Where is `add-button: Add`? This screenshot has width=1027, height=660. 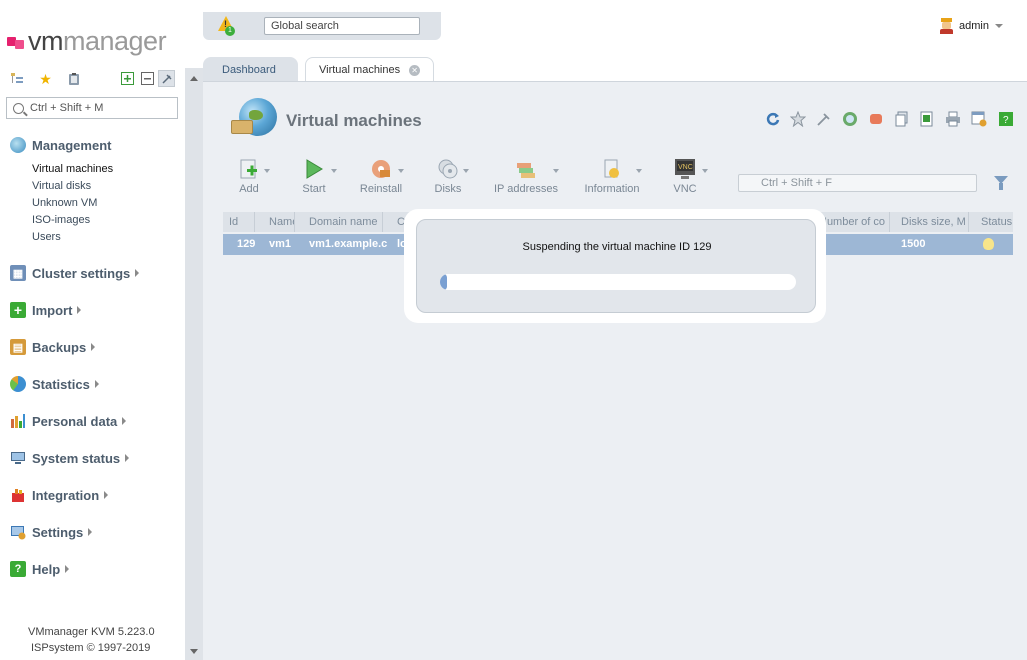 add-button: Add is located at coordinates (251, 176).